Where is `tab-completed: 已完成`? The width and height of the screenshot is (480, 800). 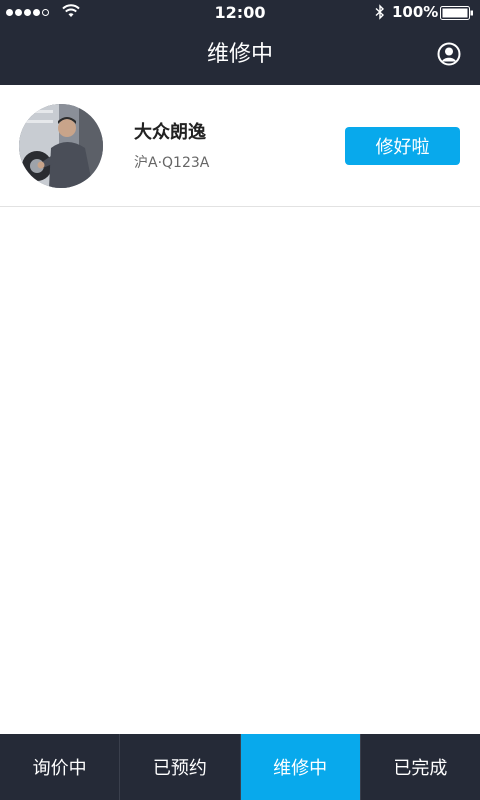
tab-completed: 已完成 is located at coordinates (420, 767).